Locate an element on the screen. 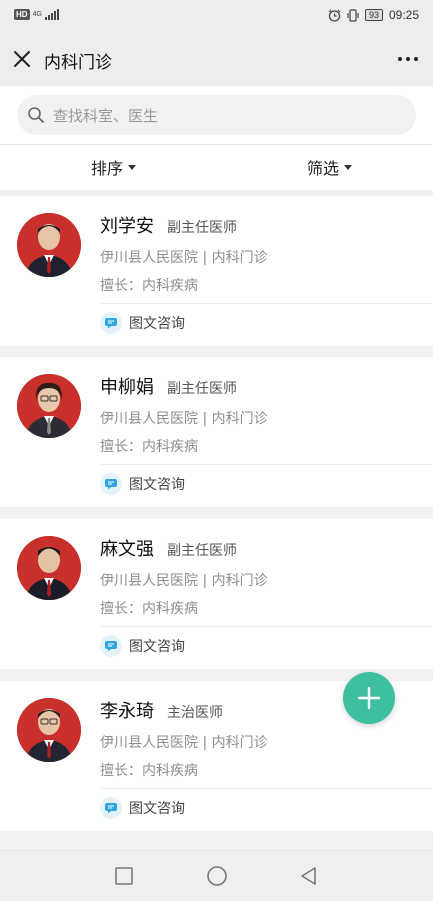 The height and width of the screenshot is (901, 433). add-button is located at coordinates (369, 698).